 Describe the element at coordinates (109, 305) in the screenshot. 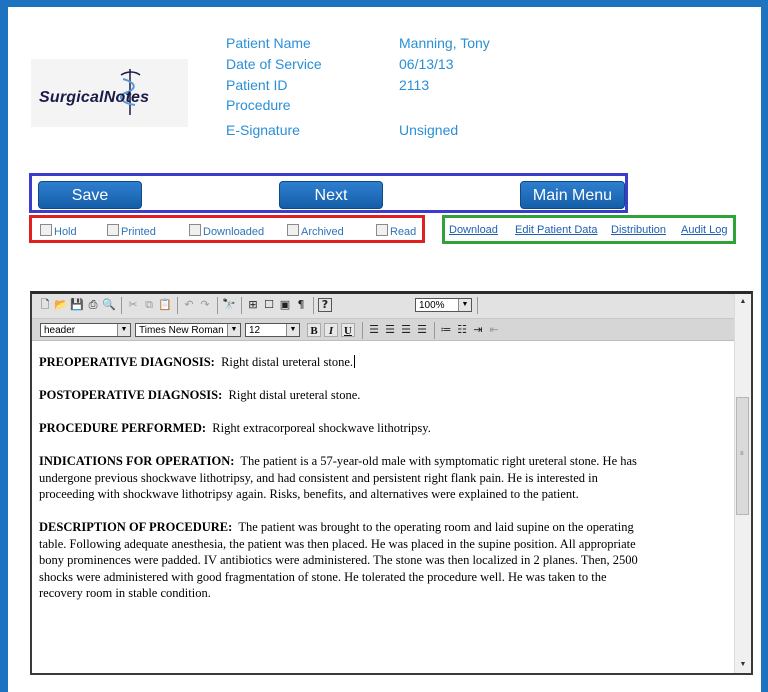

I see `print-preview-icon: 🔍` at that location.